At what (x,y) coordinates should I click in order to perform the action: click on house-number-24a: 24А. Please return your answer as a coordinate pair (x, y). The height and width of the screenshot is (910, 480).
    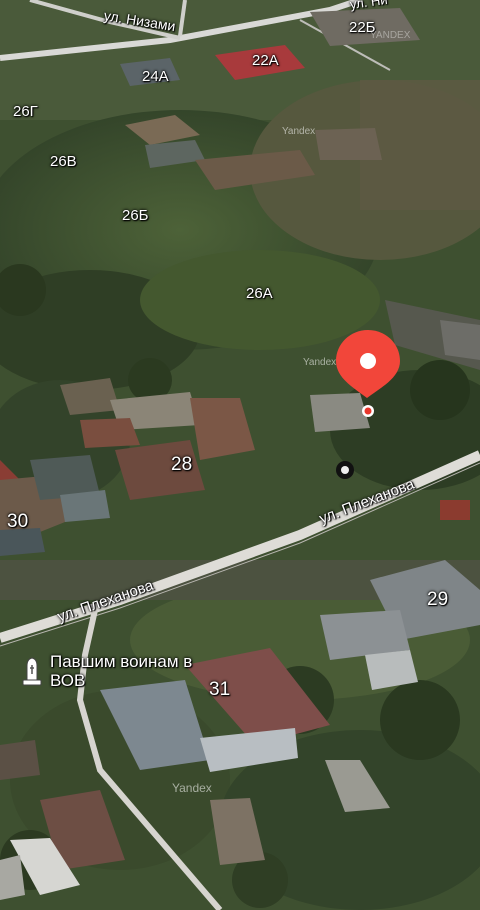
    Looking at the image, I should click on (155, 76).